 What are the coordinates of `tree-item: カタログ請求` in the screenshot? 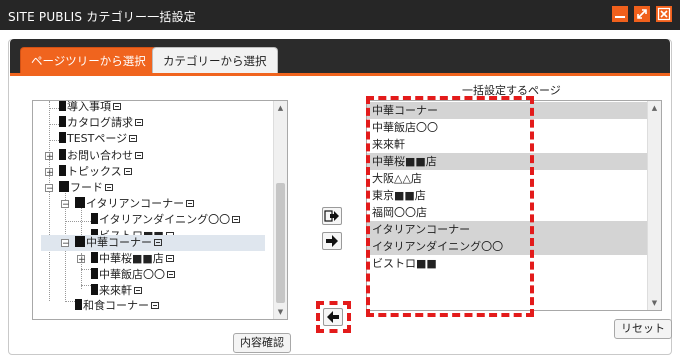 It's located at (101, 123).